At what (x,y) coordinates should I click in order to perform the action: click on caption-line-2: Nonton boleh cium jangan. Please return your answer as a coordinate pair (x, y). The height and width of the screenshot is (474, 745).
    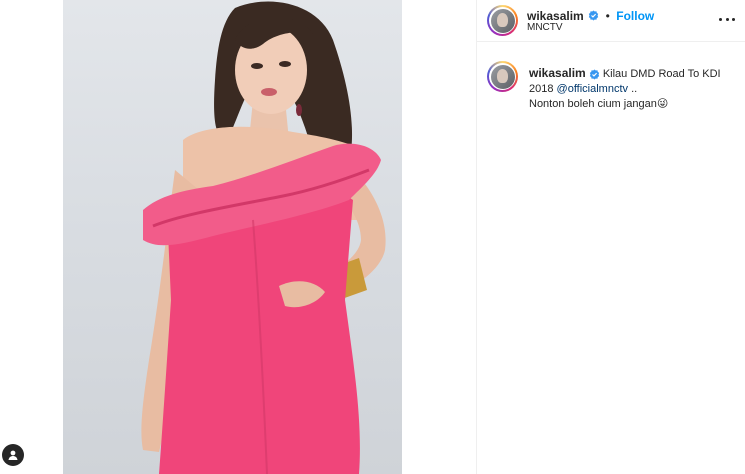
    Looking at the image, I should click on (593, 104).